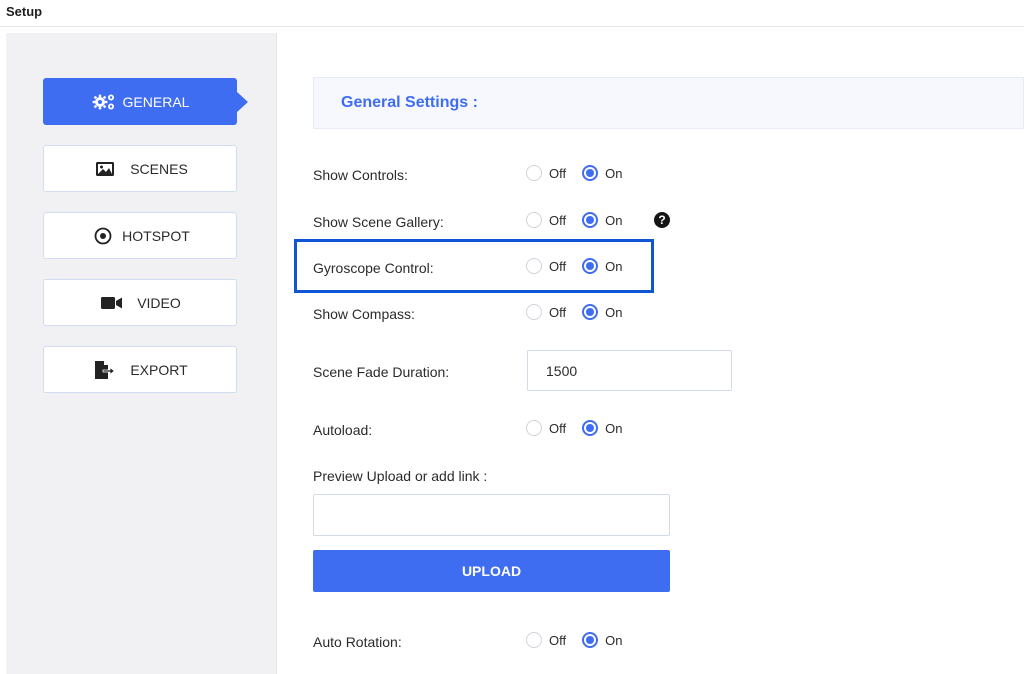 The width and height of the screenshot is (1024, 674). I want to click on file-export-icon, so click(105, 369).